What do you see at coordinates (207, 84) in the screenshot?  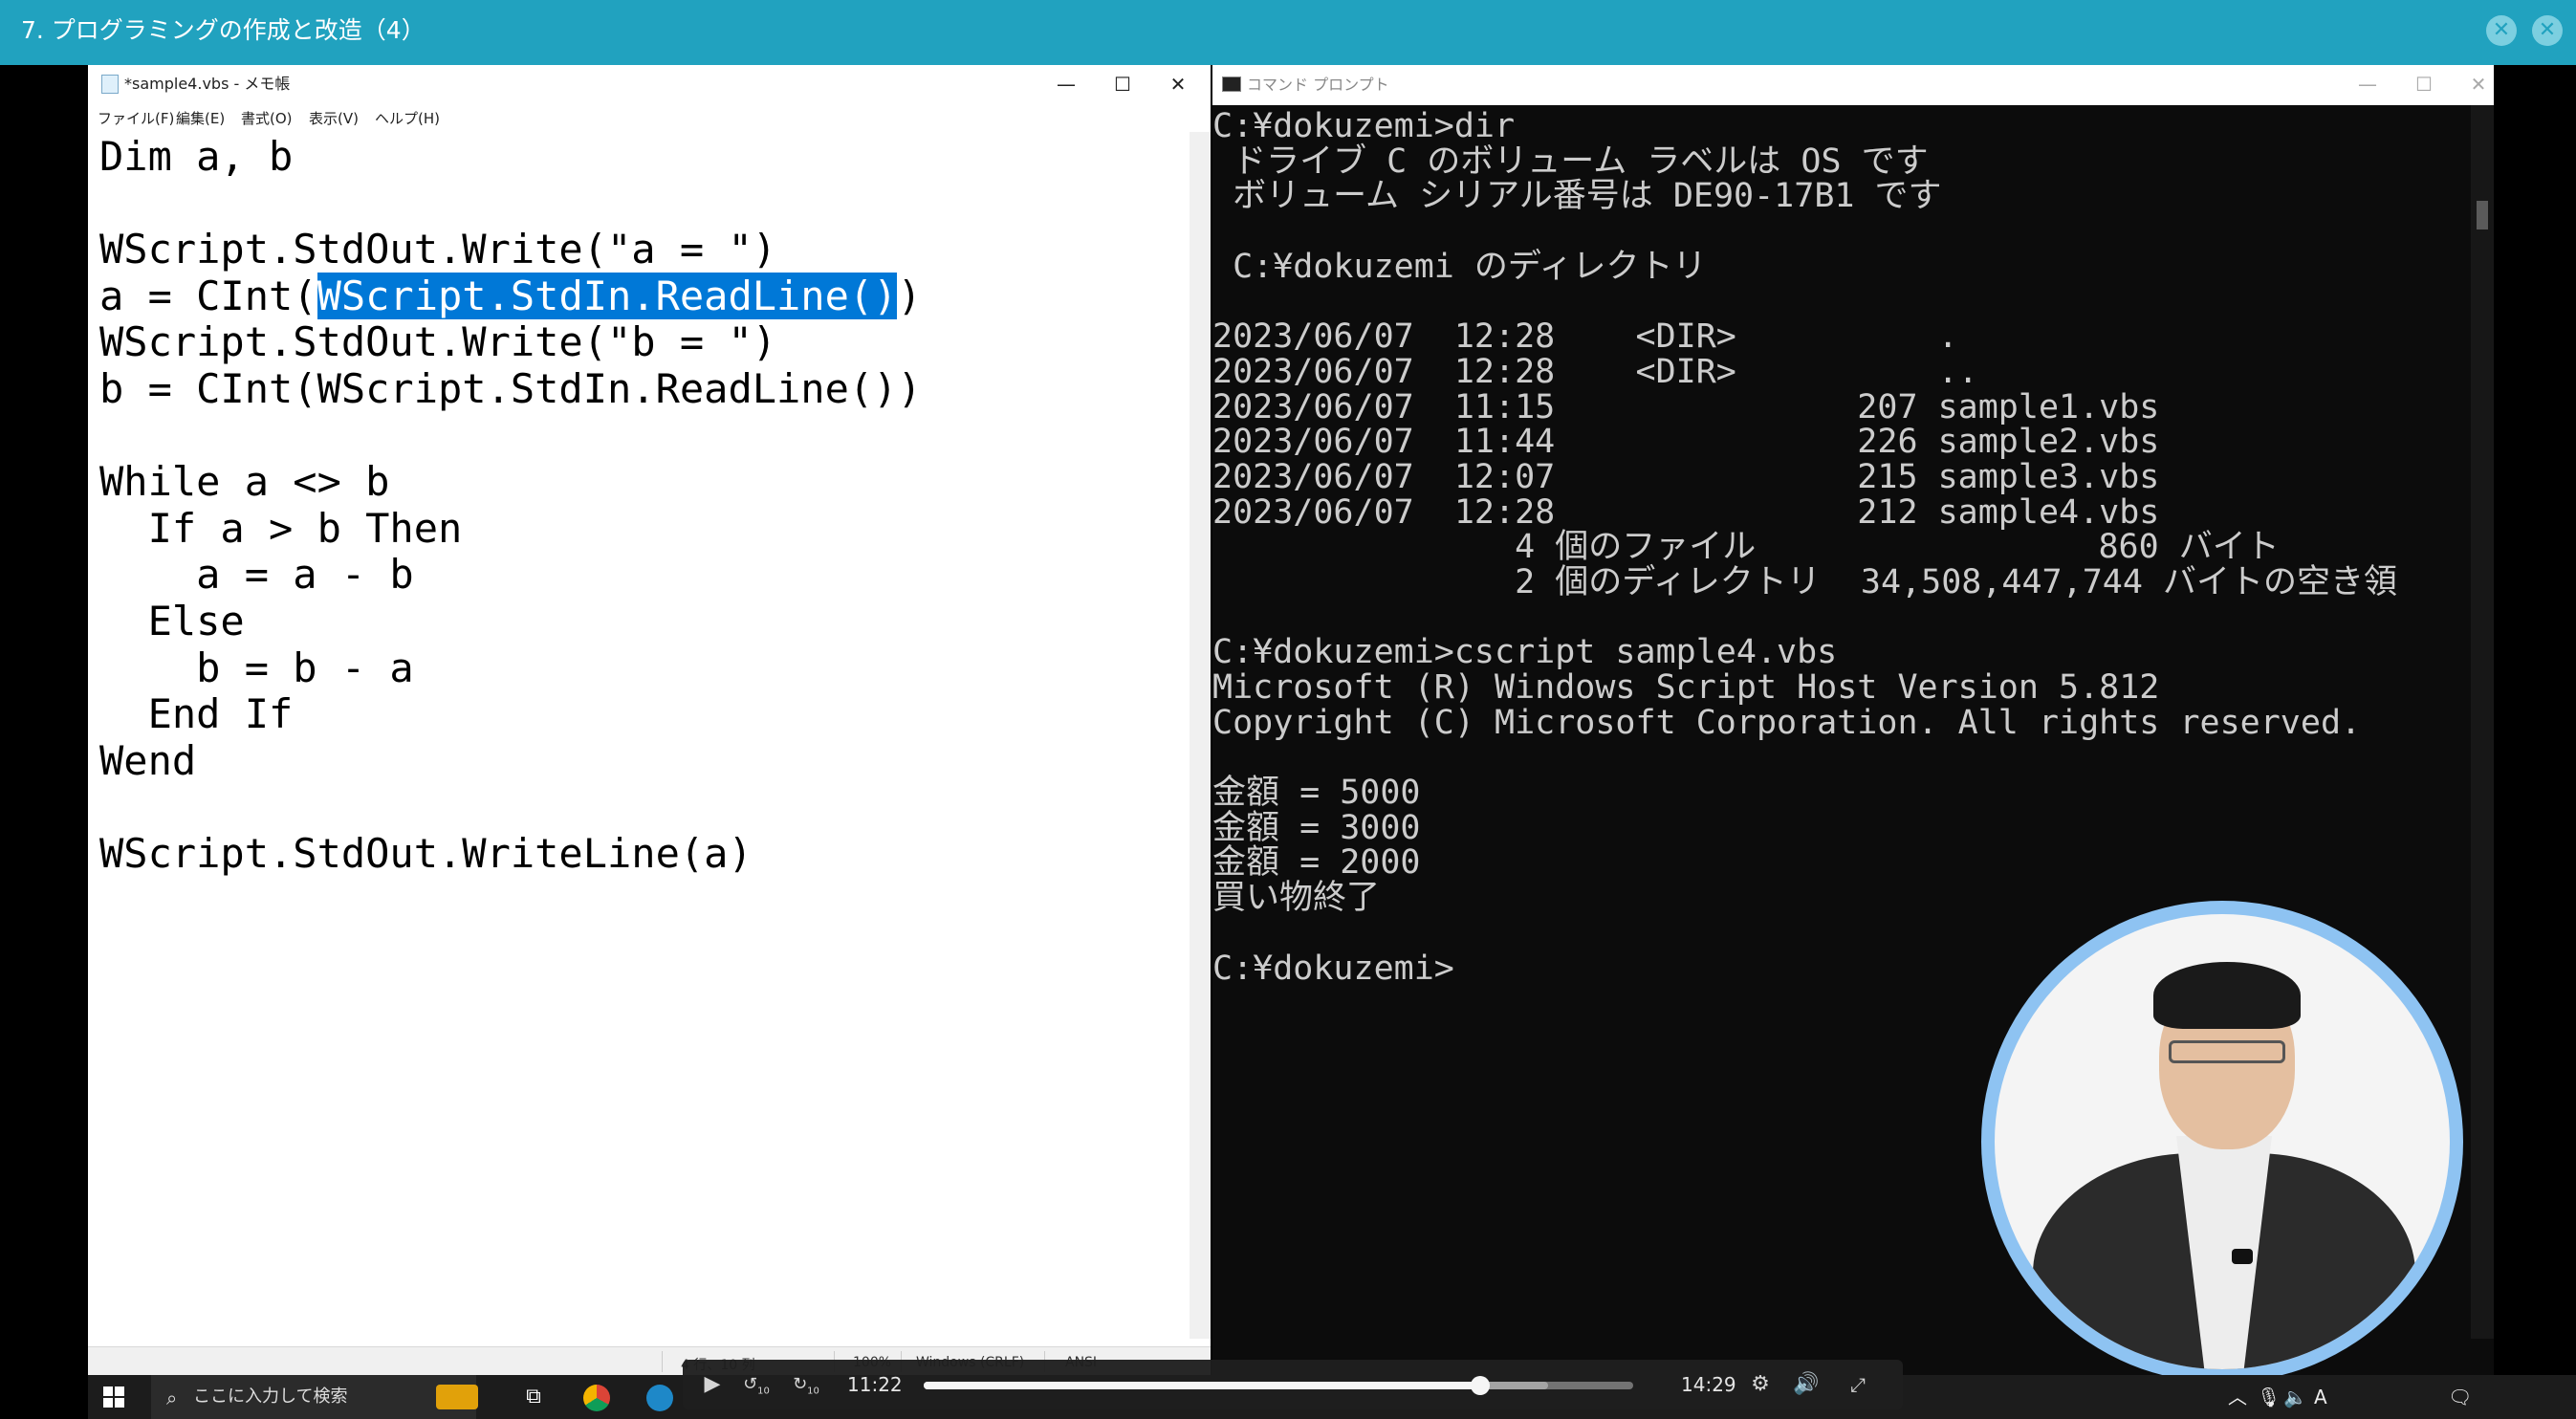 I see `notepad-title: *sample4.vbs - メモ帳` at bounding box center [207, 84].